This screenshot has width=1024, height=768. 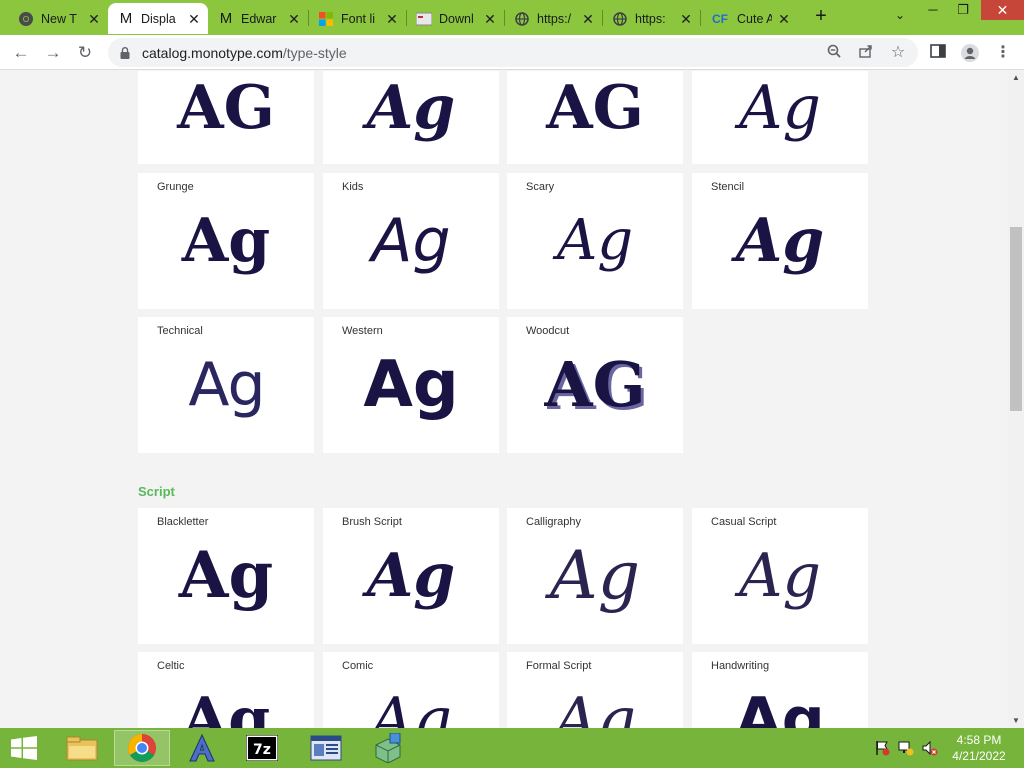 I want to click on card-label: Technical, so click(x=180, y=331).